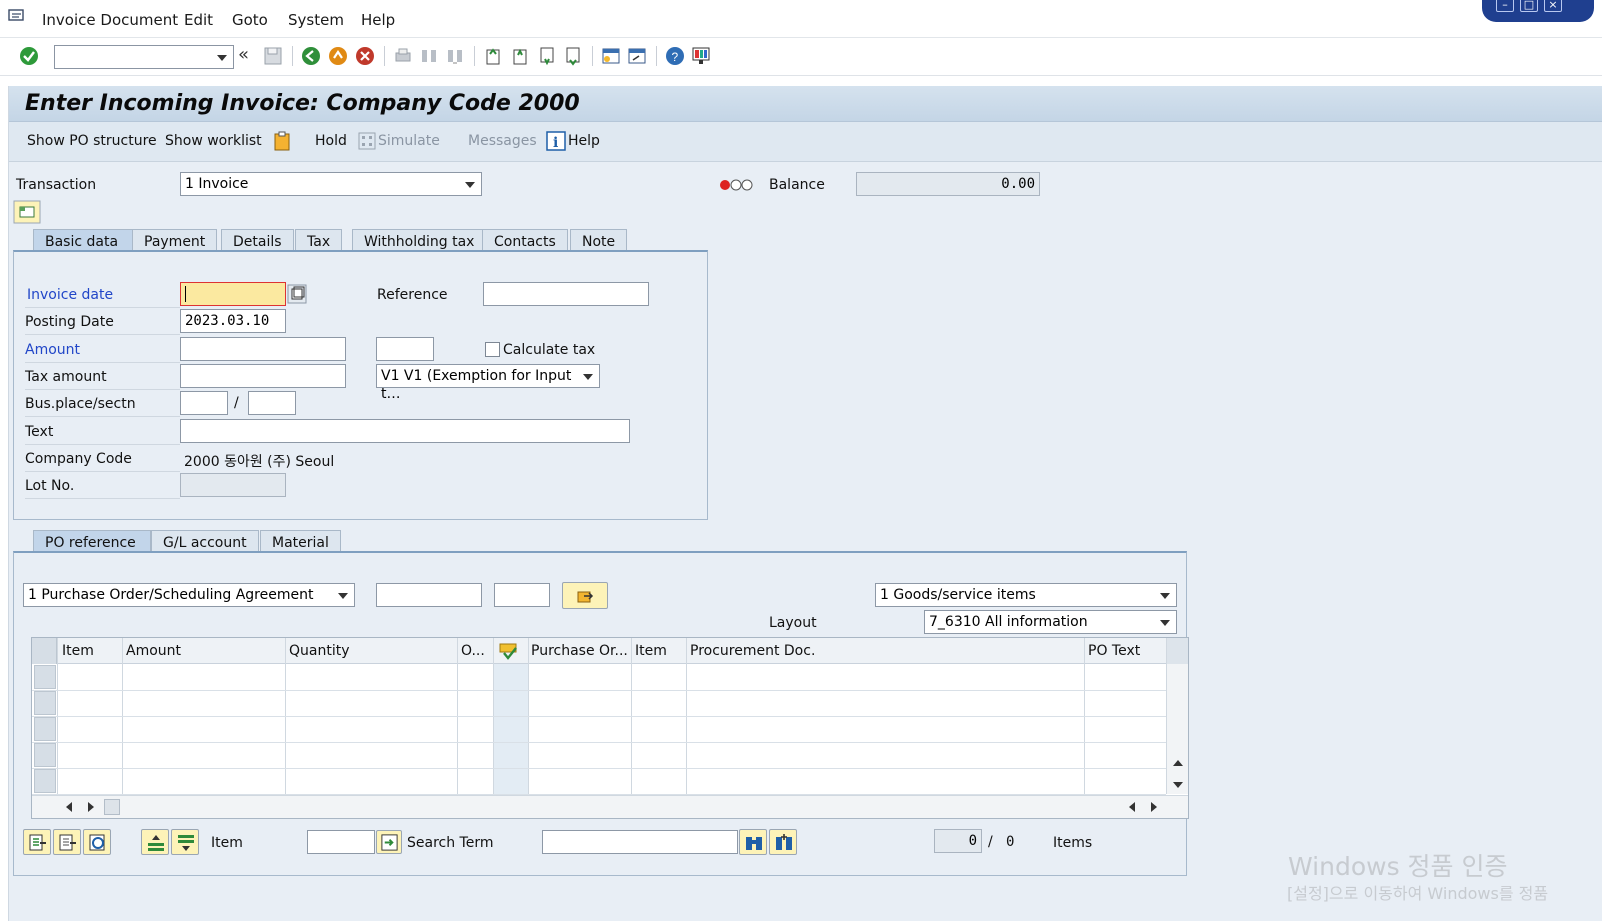  Describe the element at coordinates (556, 141) in the screenshot. I see `info-icon: i` at that location.